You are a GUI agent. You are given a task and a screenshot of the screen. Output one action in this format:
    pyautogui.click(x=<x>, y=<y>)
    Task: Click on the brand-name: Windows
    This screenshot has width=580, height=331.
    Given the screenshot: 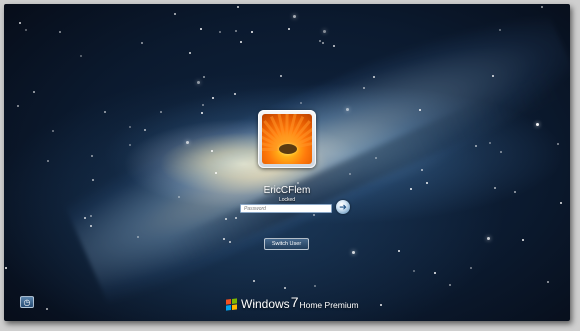 What is the action you would take?
    pyautogui.click(x=265, y=304)
    